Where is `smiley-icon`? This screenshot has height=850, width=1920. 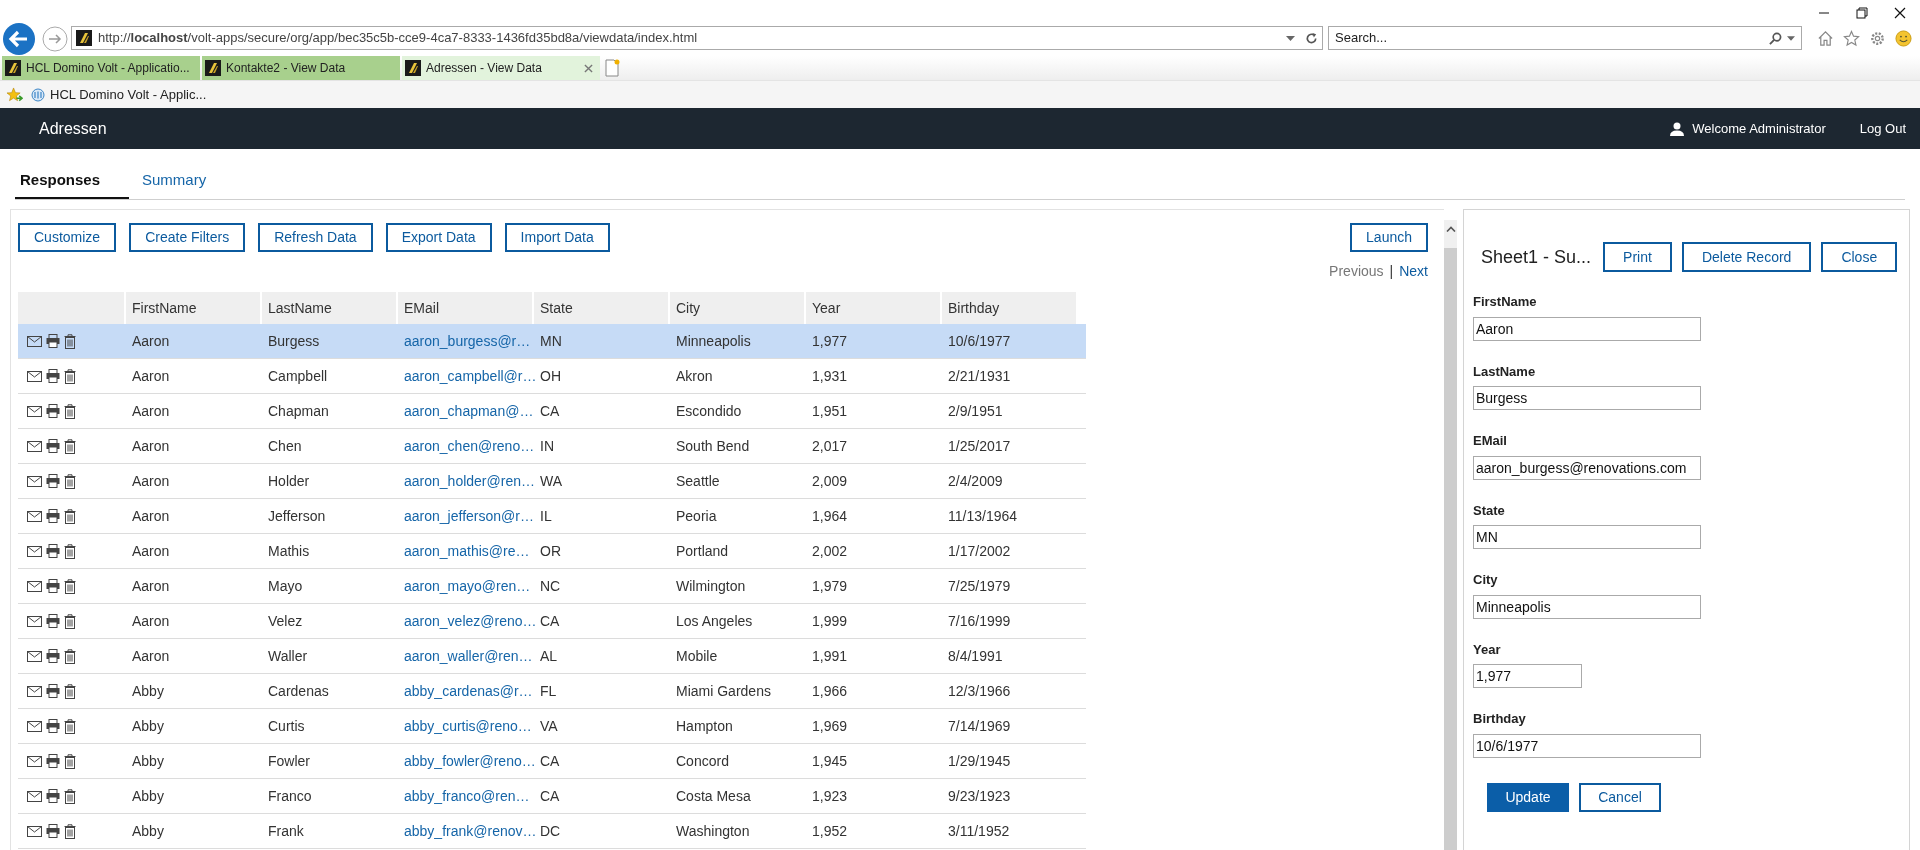
smiley-icon is located at coordinates (1903, 38).